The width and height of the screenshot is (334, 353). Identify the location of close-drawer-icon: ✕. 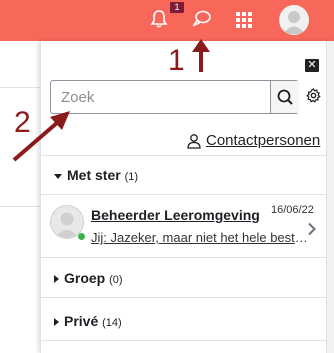
(312, 65).